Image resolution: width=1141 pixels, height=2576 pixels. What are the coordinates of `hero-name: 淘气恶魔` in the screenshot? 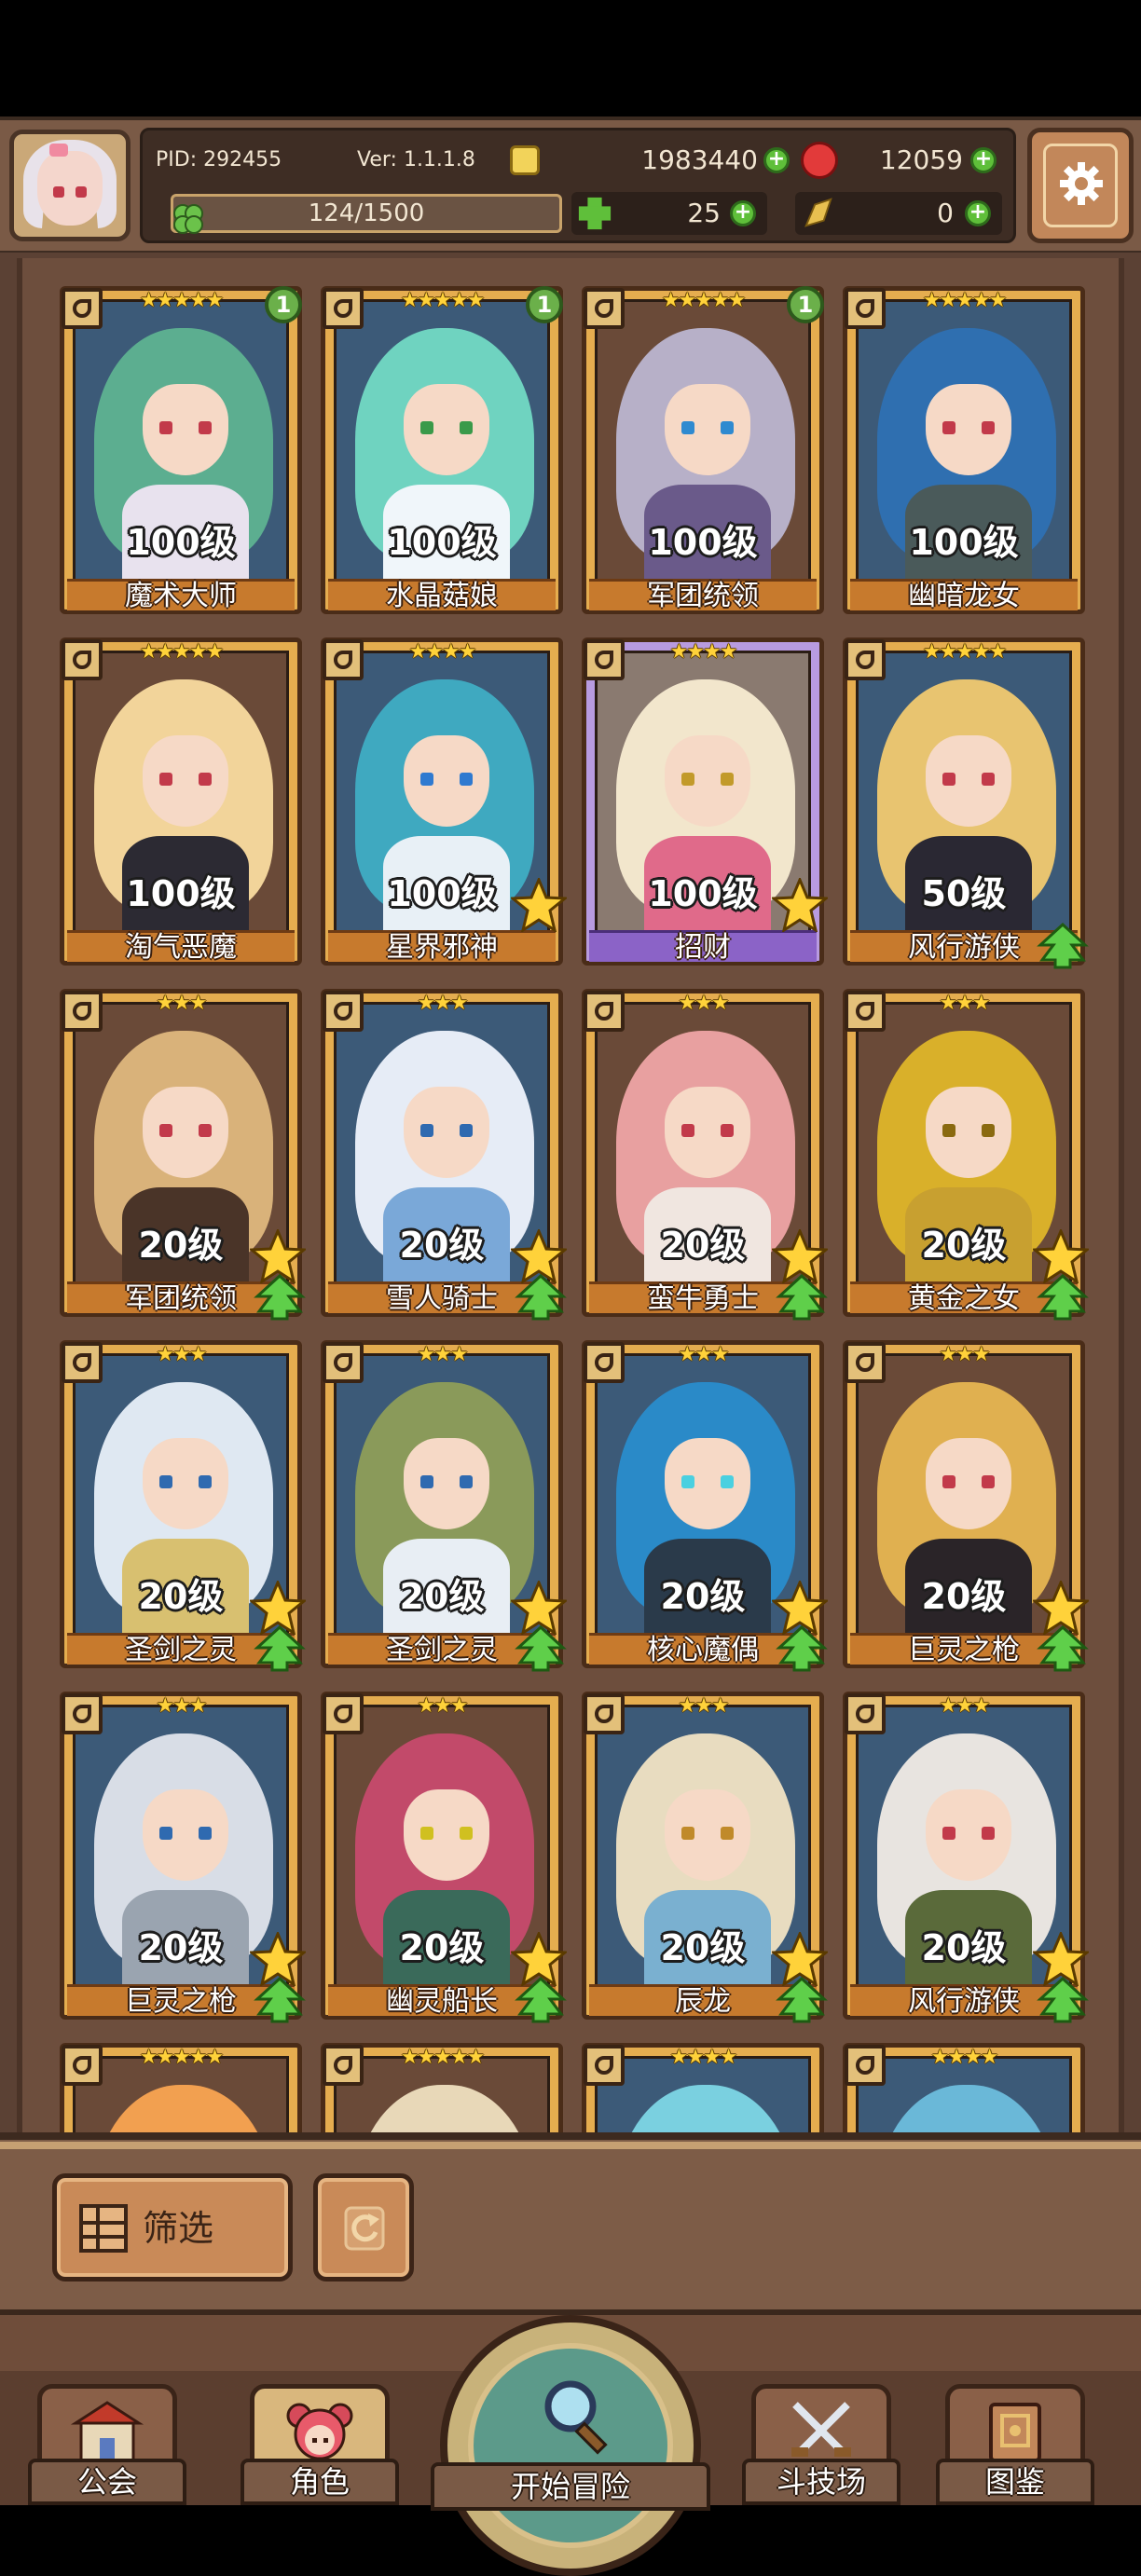 It's located at (181, 946).